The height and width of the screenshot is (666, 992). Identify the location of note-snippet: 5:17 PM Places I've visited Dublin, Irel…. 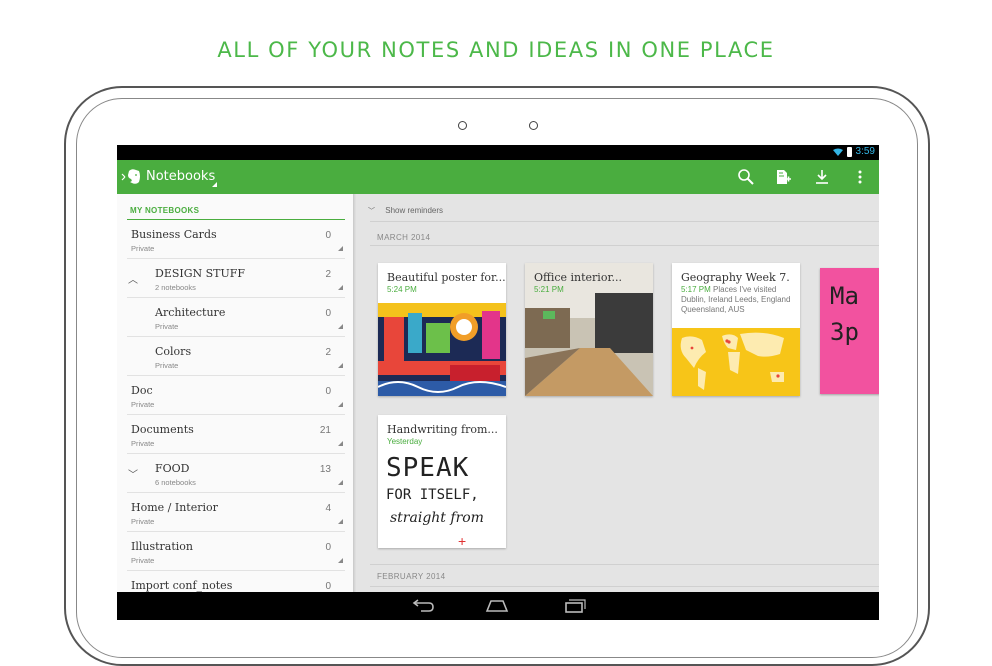
(738, 300).